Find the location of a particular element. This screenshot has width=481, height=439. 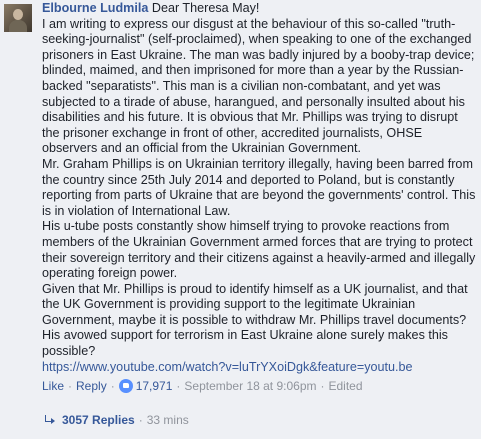

replies-count-link: 3057 Replies is located at coordinates (98, 420).